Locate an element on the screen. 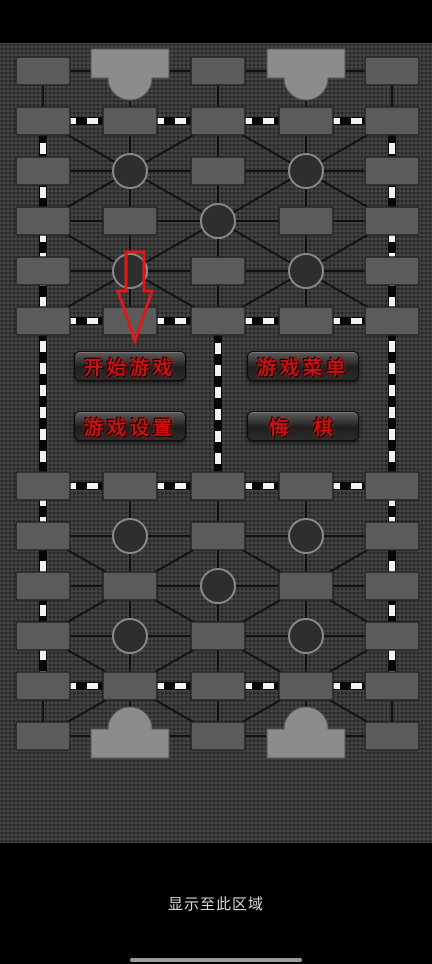 Image resolution: width=432 pixels, height=964 pixels. game-menu-button: 游戏菜单 is located at coordinates (303, 366).